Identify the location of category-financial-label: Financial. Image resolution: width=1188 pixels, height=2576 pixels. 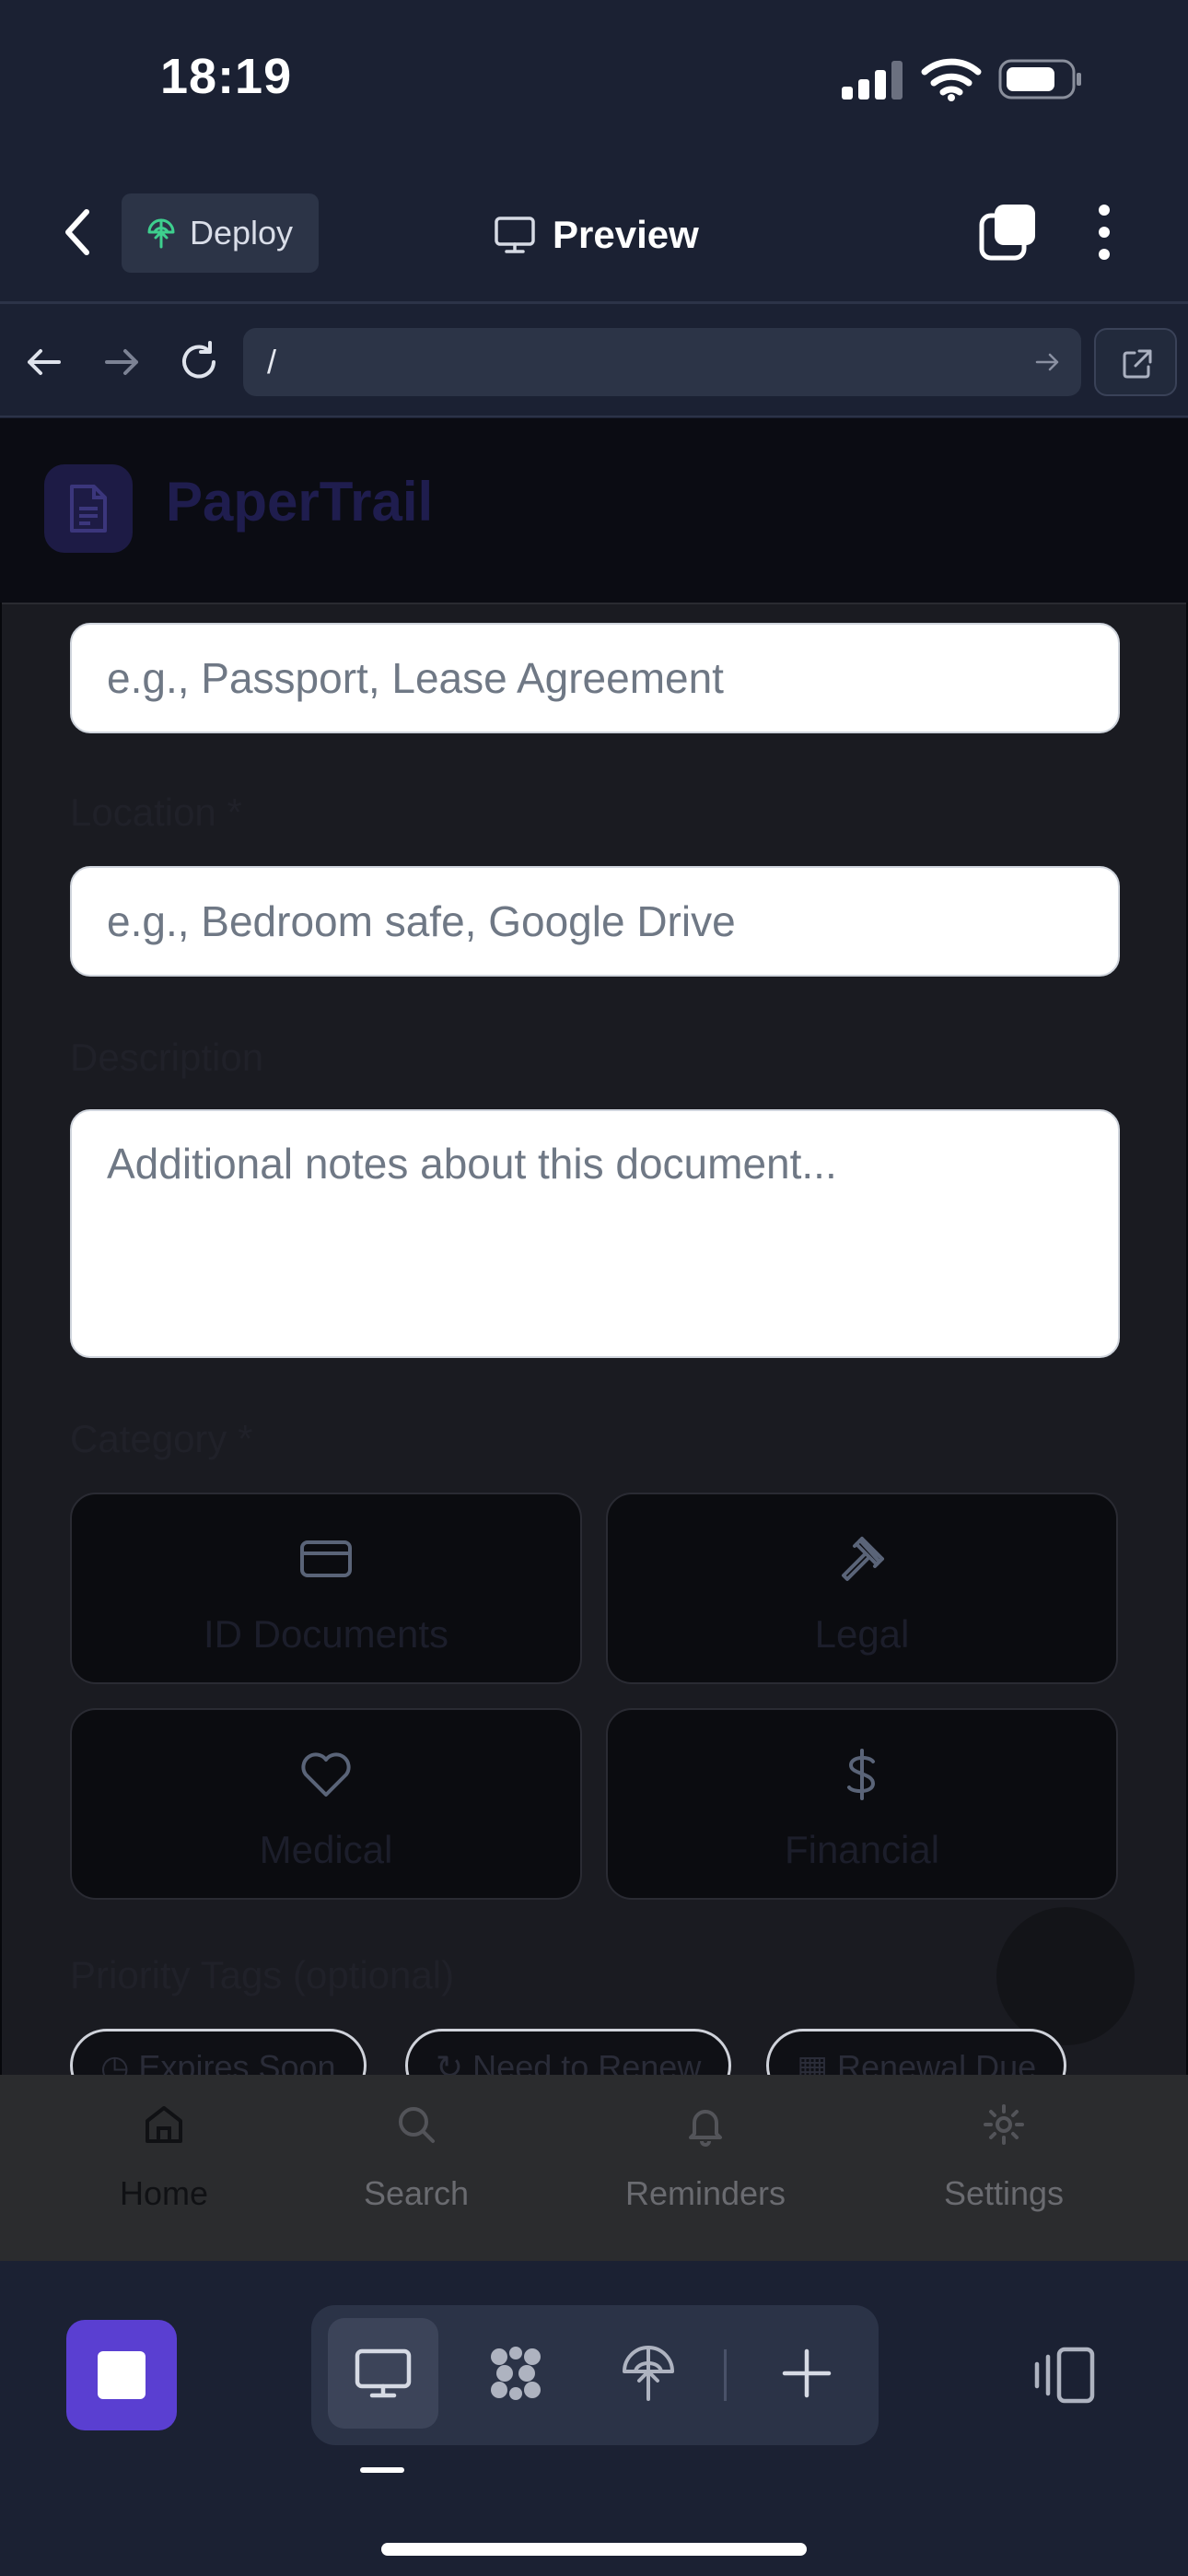
(862, 1849).